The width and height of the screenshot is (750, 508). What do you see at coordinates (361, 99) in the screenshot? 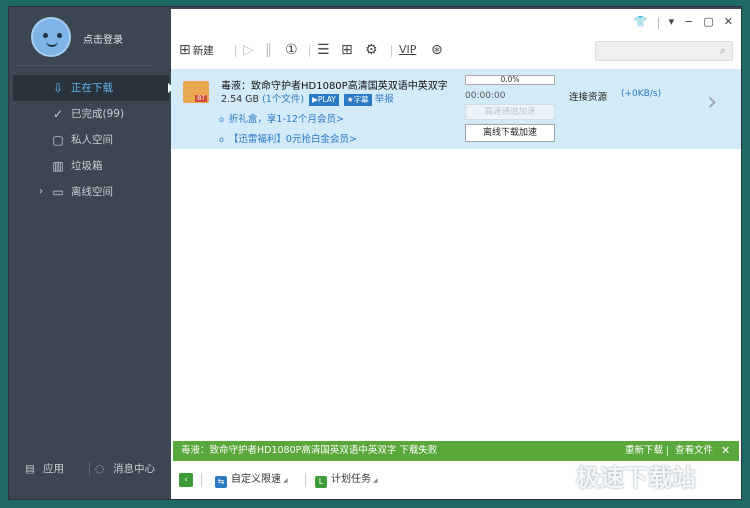
I see `subtitle-badge-label: 字幕` at bounding box center [361, 99].